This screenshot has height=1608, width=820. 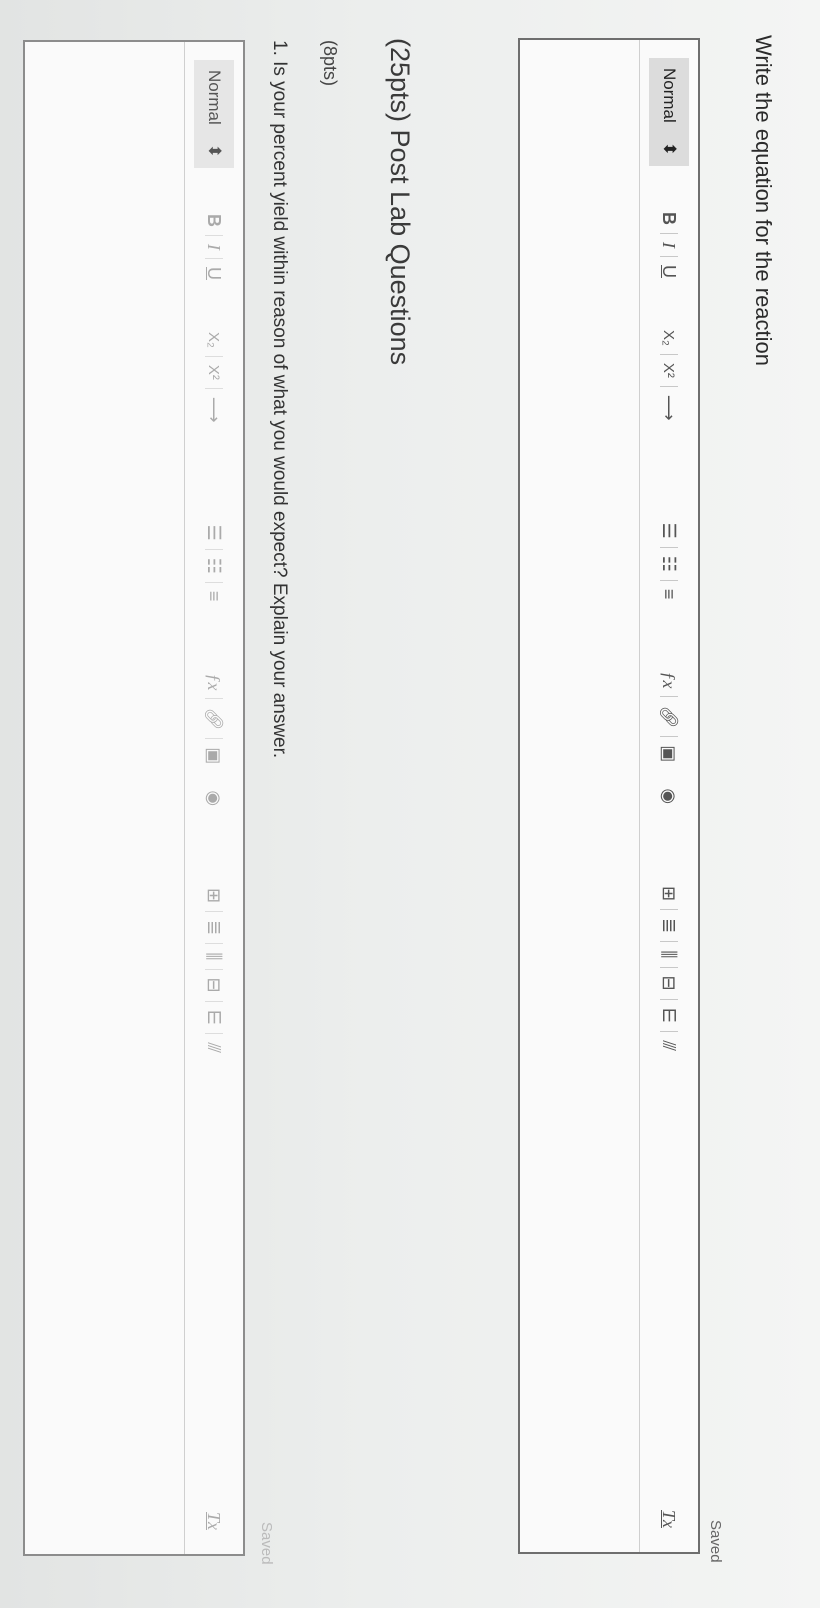 What do you see at coordinates (763, 201) in the screenshot?
I see `question-prompt: Write the equation for the reaction` at bounding box center [763, 201].